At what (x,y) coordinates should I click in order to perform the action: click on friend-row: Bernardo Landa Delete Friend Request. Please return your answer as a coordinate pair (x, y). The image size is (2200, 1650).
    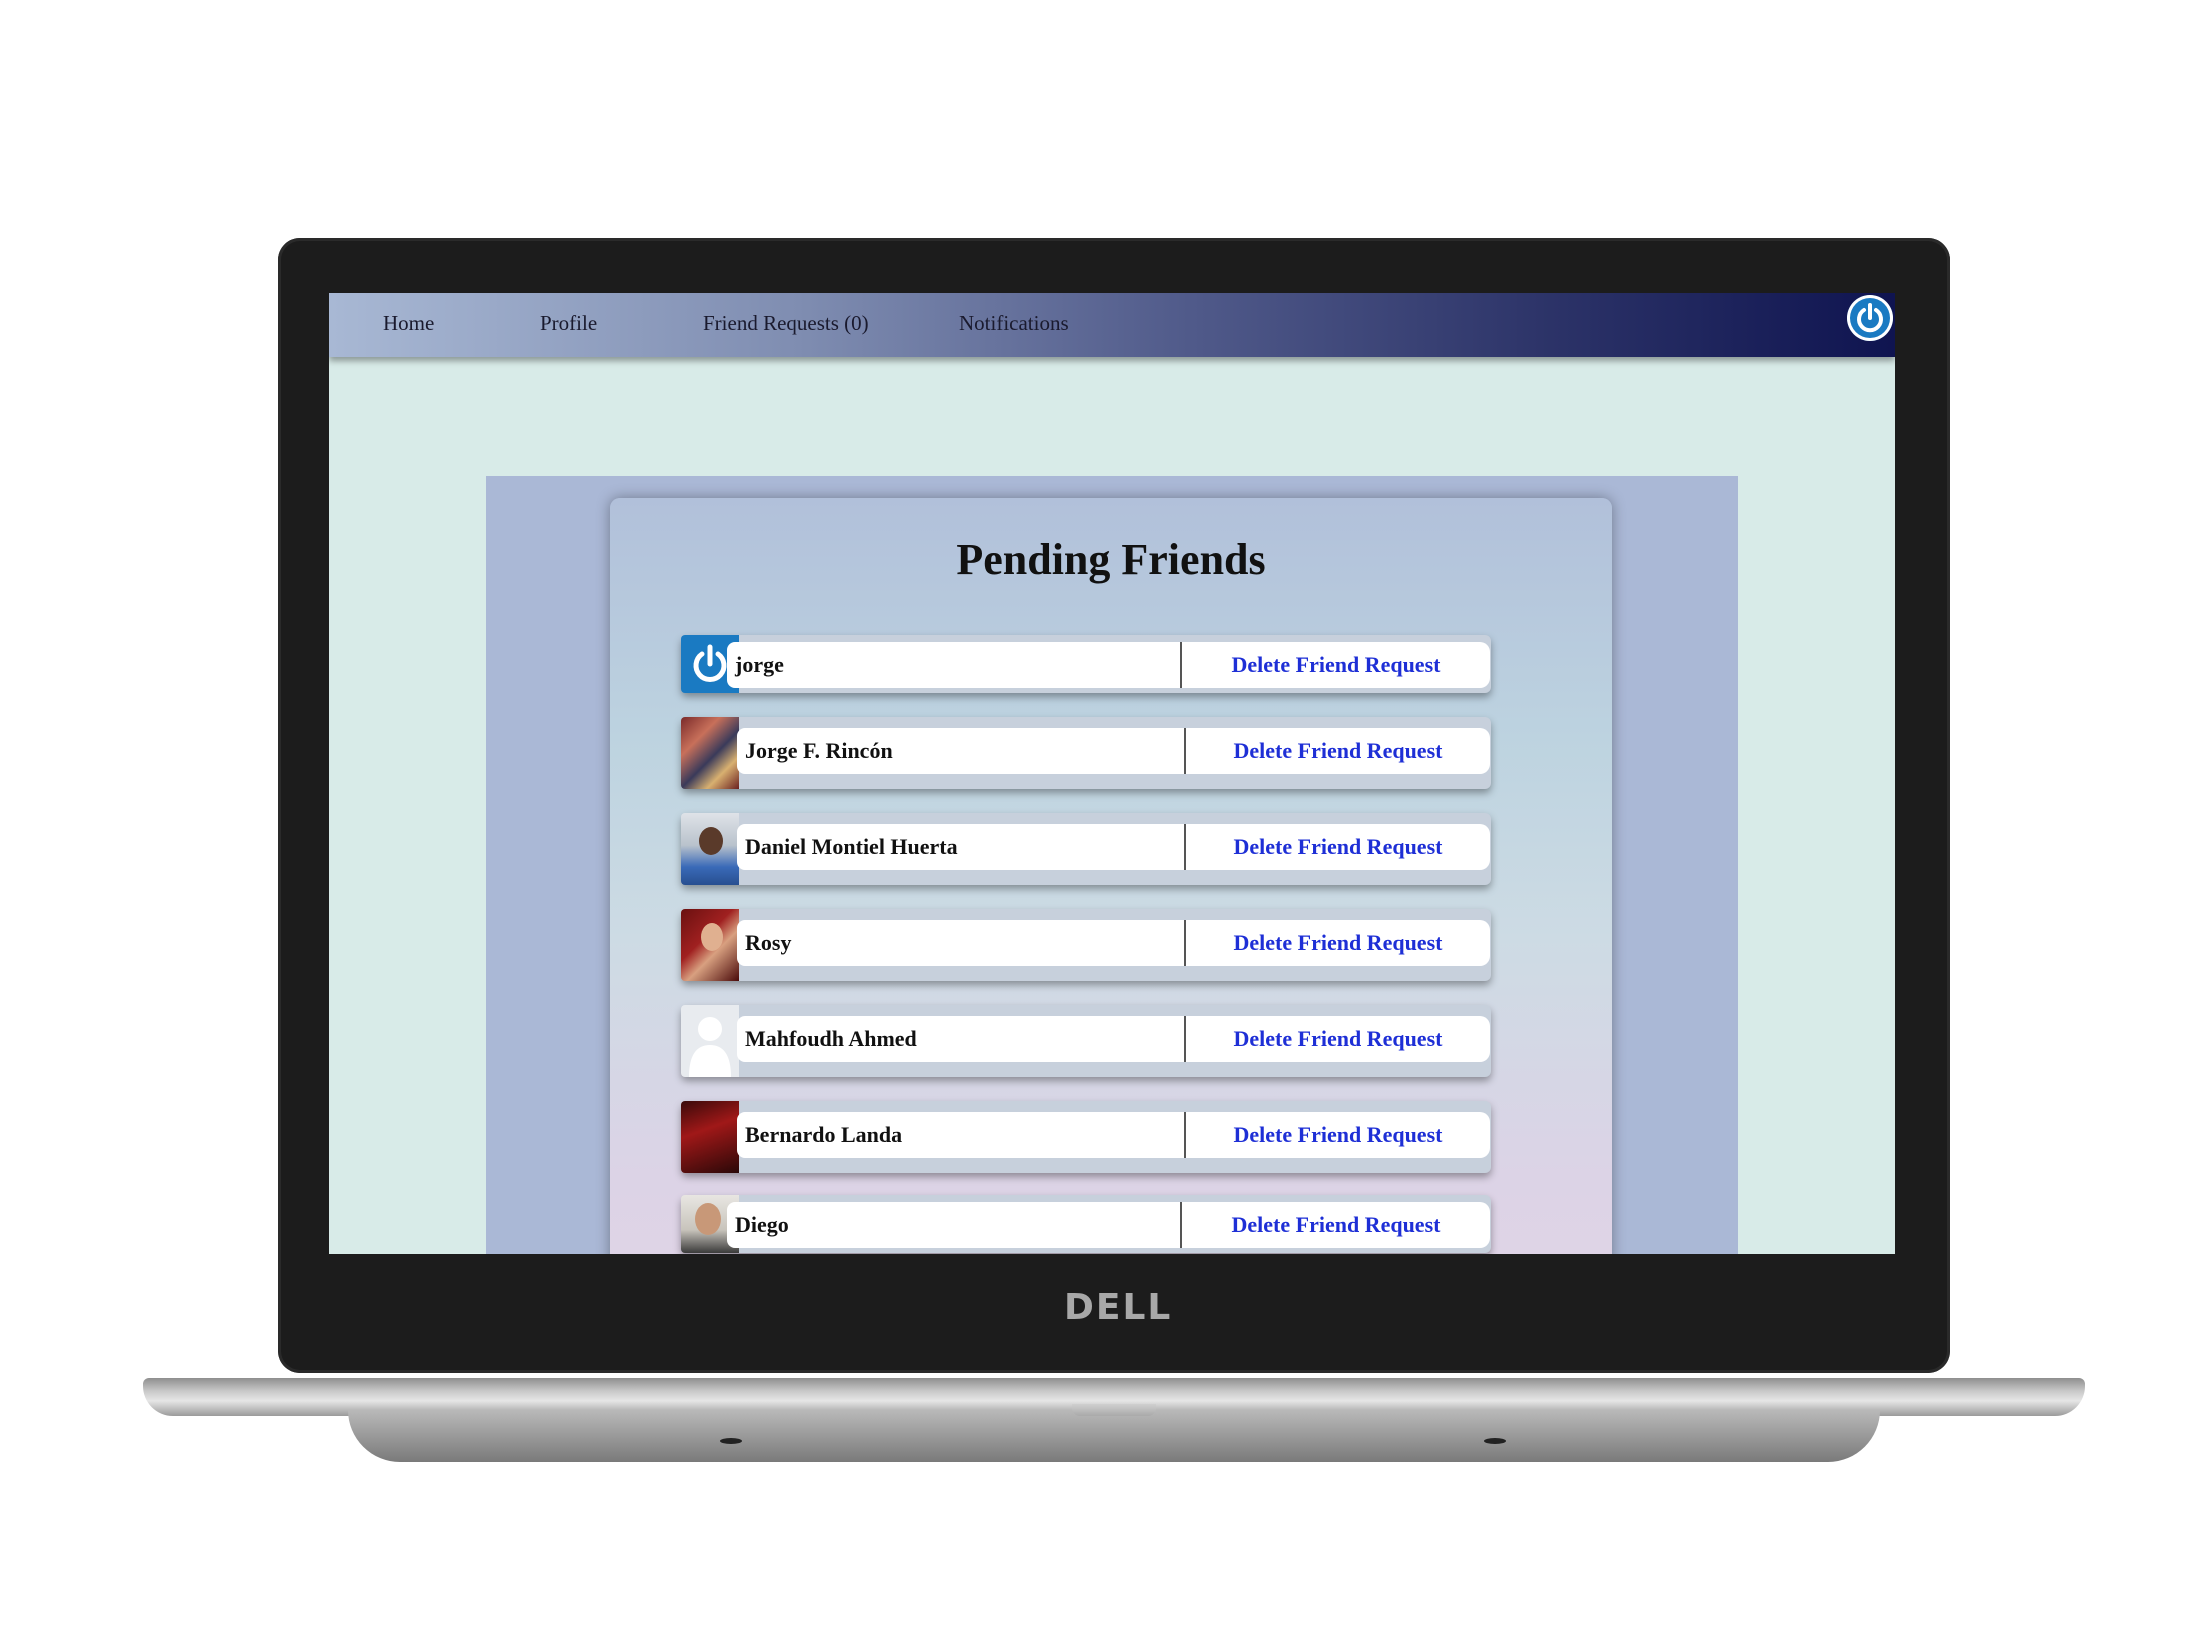
    Looking at the image, I should click on (1086, 1137).